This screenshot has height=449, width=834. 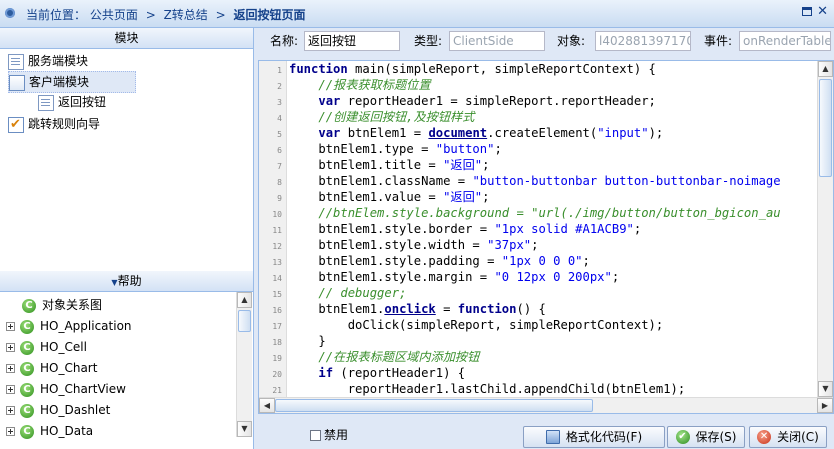 I want to click on format-code-label: 格式化代码(F), so click(x=604, y=437).